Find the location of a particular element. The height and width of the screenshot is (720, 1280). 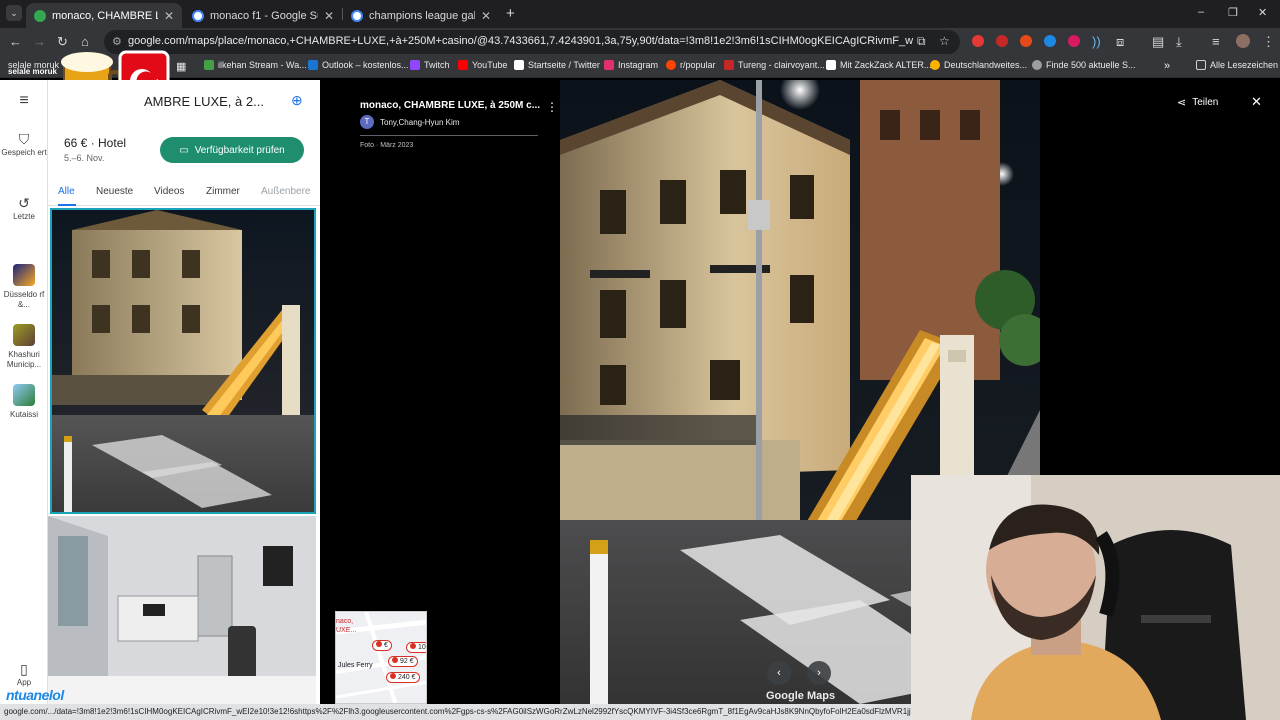

maximize-button: ❐ is located at coordinates (1233, 12).